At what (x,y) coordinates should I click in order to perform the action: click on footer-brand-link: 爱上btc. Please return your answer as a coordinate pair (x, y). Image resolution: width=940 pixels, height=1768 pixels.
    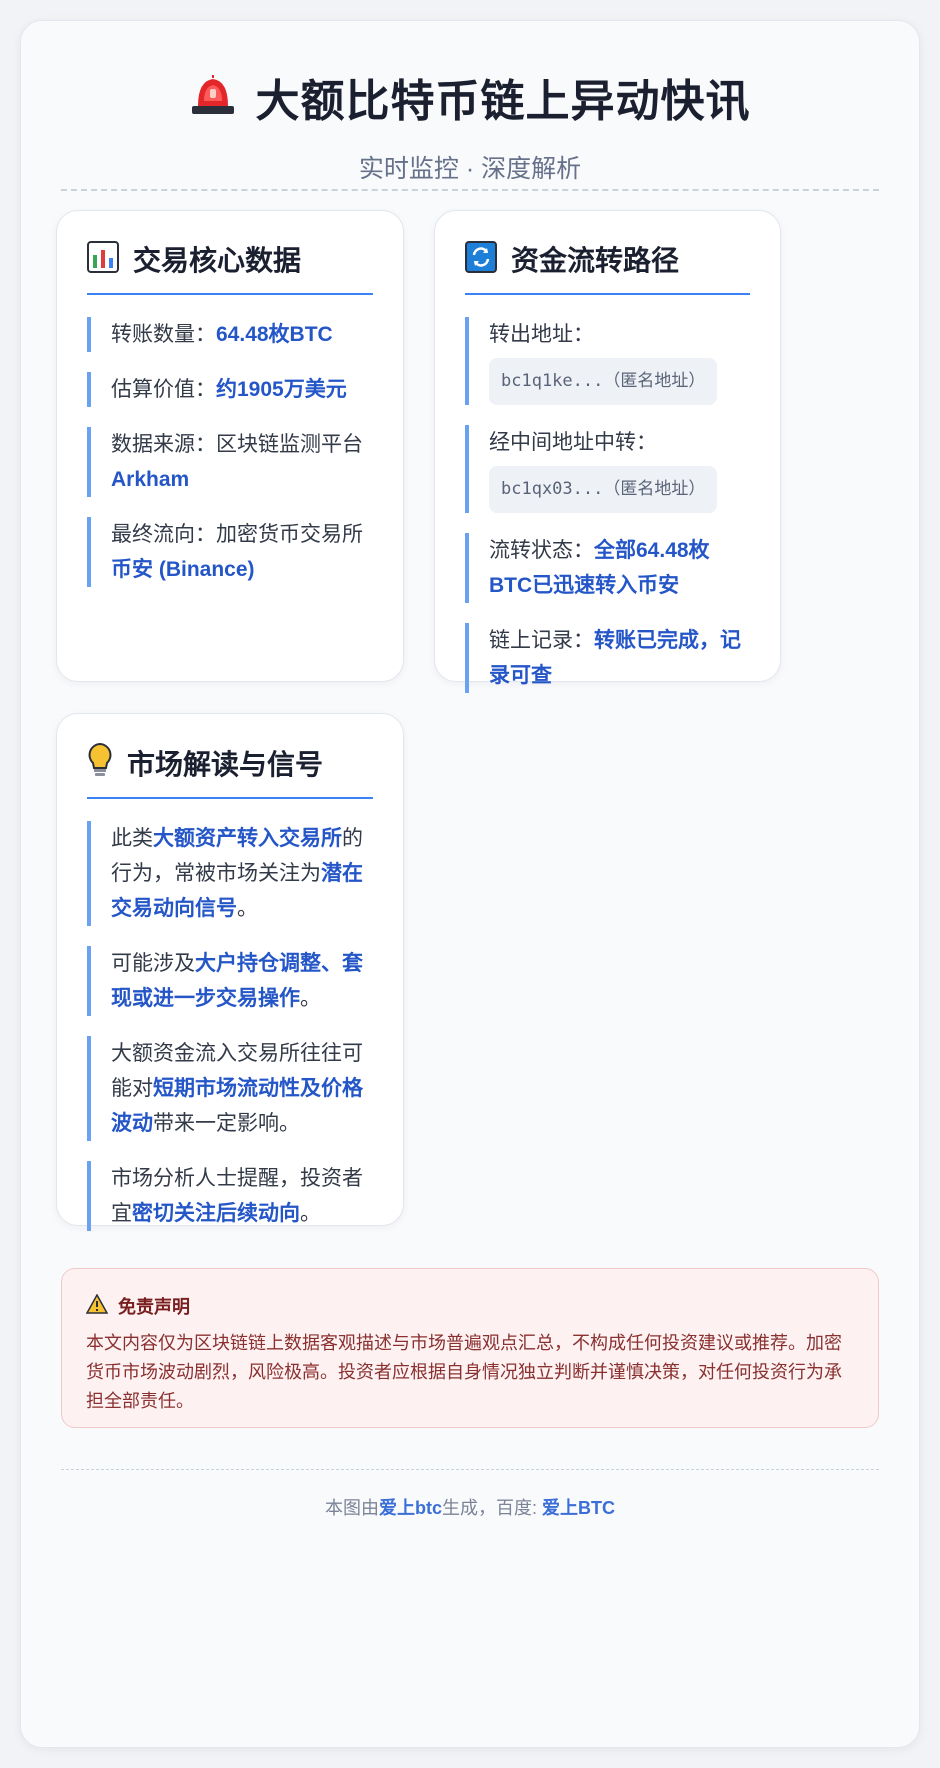
    Looking at the image, I should click on (410, 1508).